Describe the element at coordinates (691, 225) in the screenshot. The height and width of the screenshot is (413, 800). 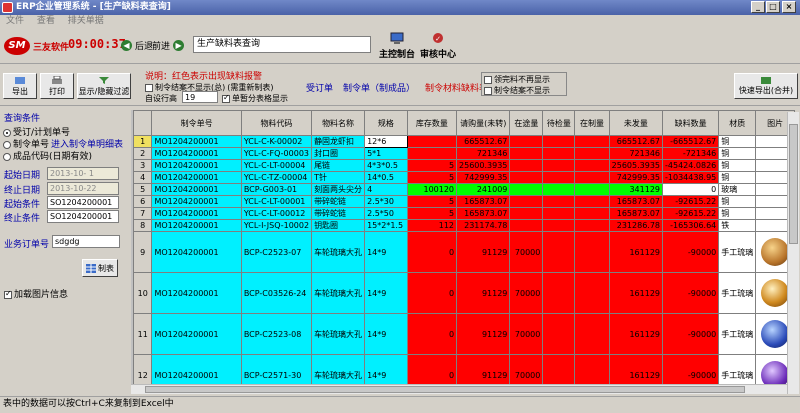
I see `cell-shortage: -165306.64` at that location.